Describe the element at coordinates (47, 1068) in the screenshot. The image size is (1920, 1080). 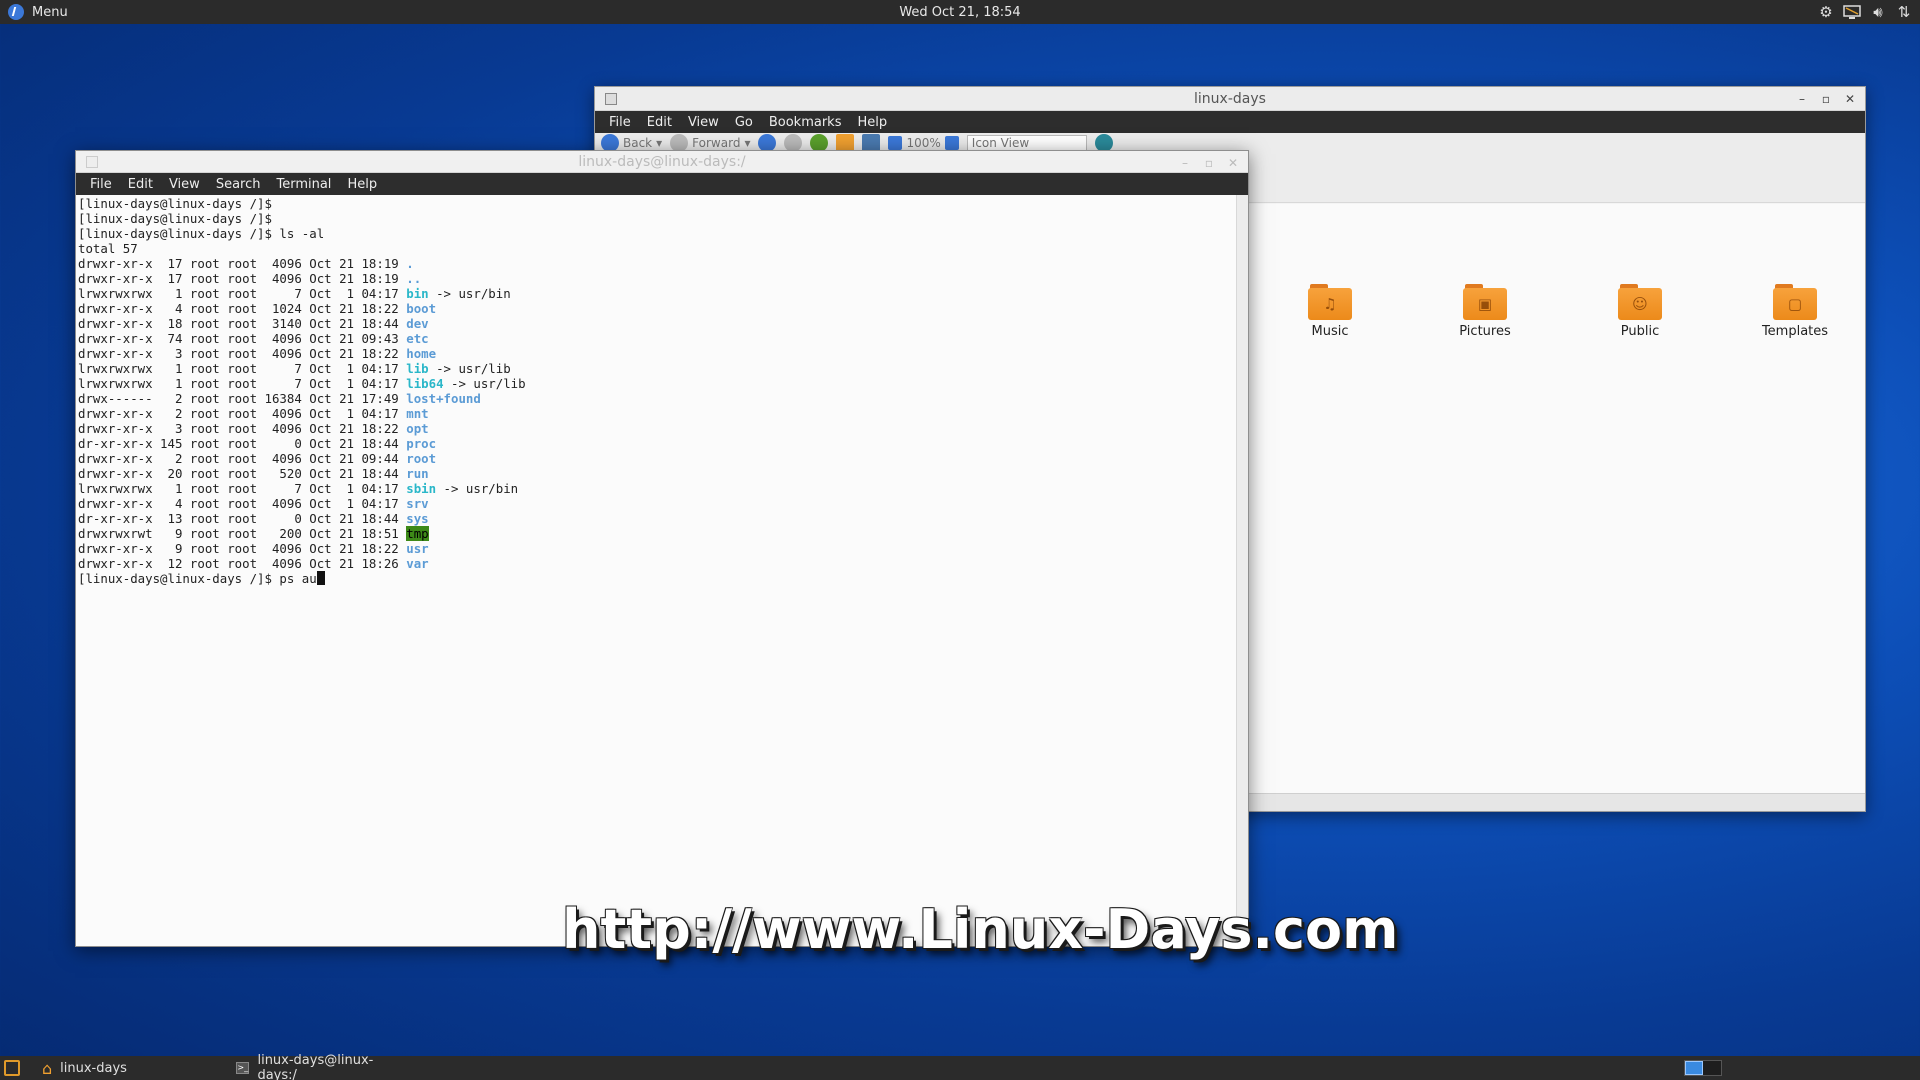
I see `home-folder-icon: ⌂` at that location.